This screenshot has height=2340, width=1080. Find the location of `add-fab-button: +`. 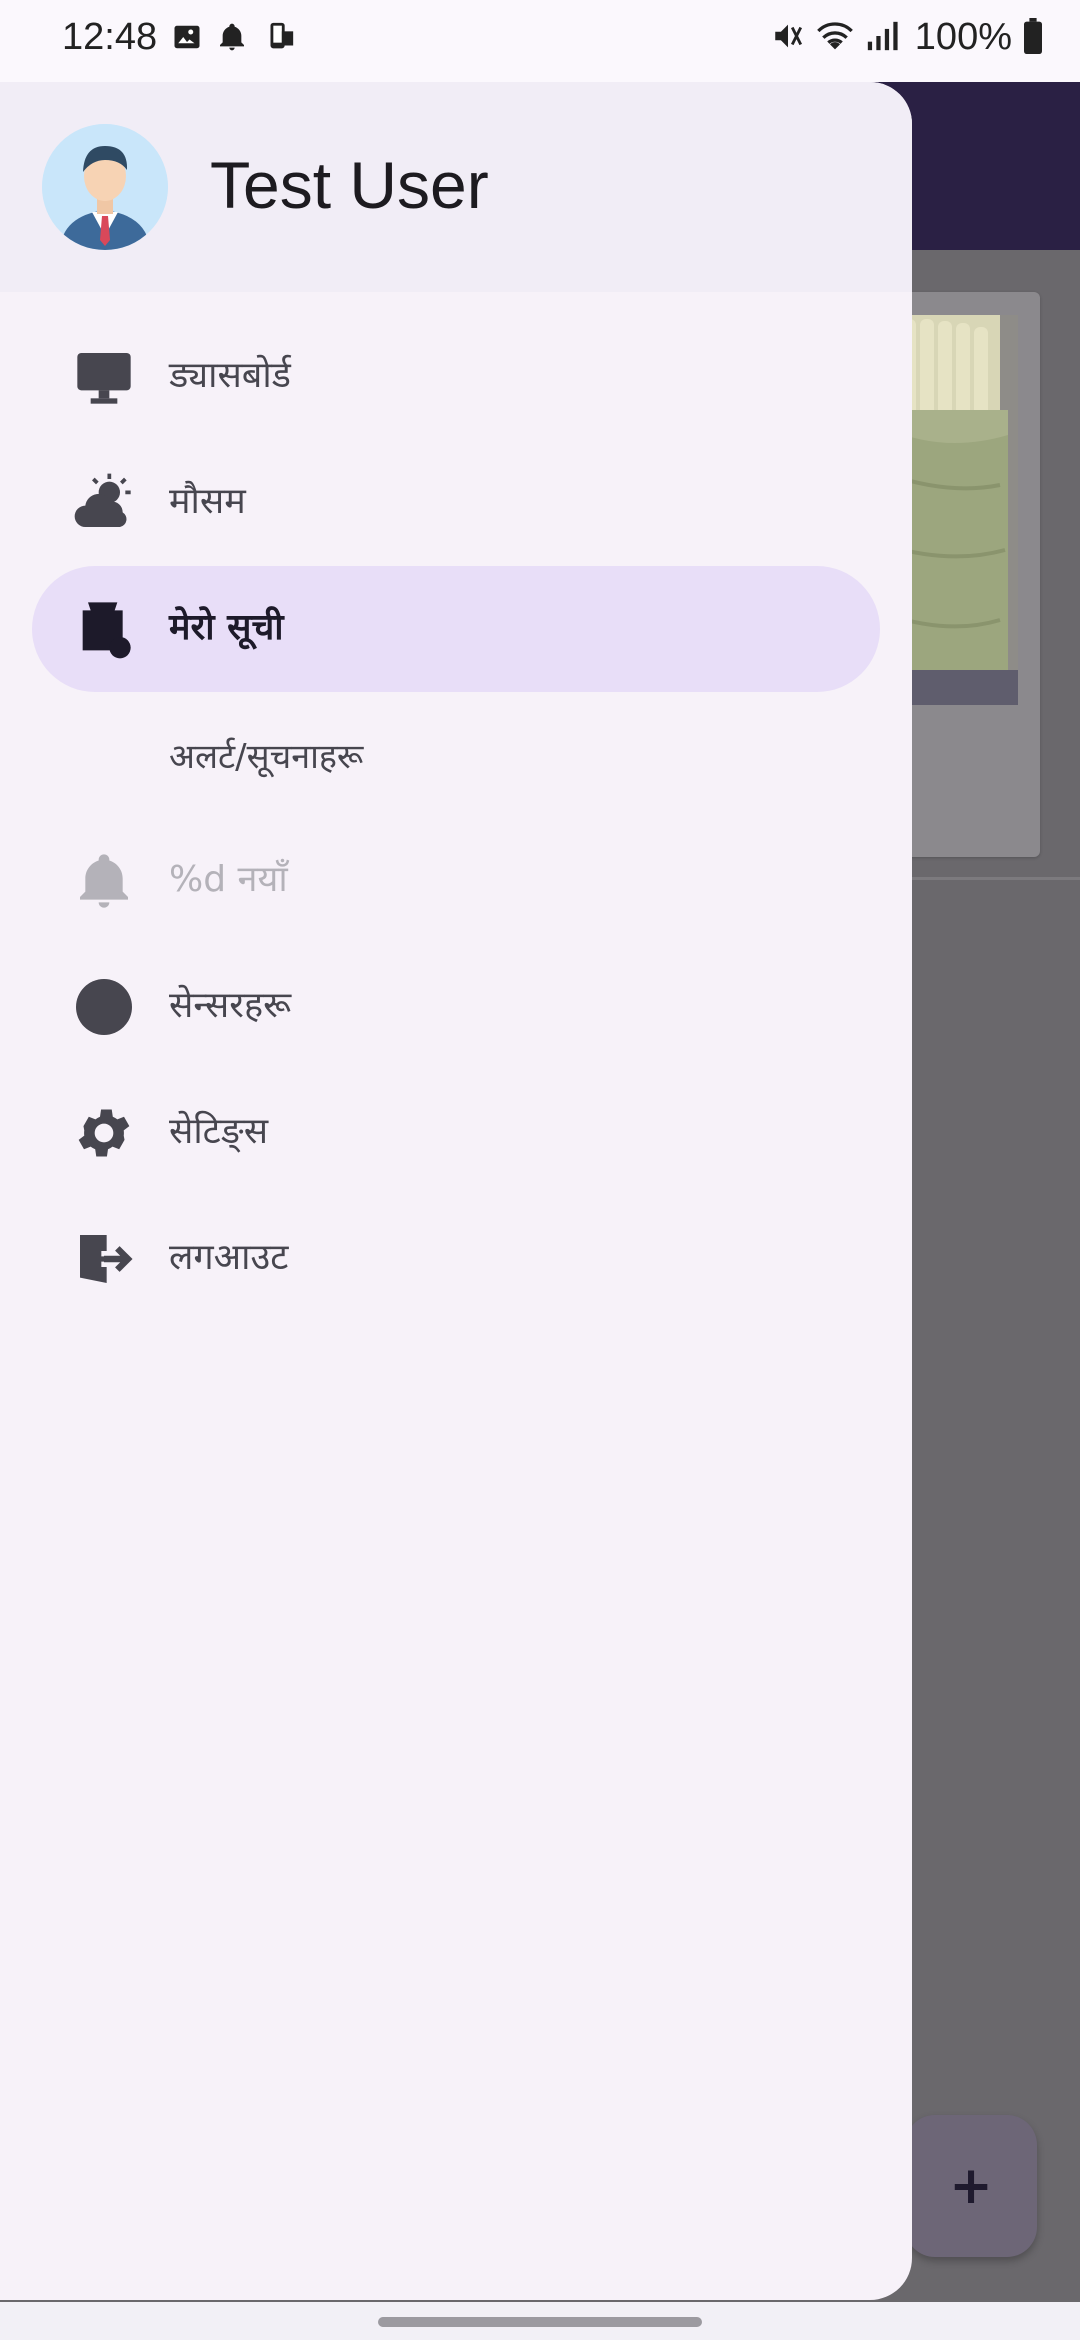

add-fab-button: + is located at coordinates (971, 2186).